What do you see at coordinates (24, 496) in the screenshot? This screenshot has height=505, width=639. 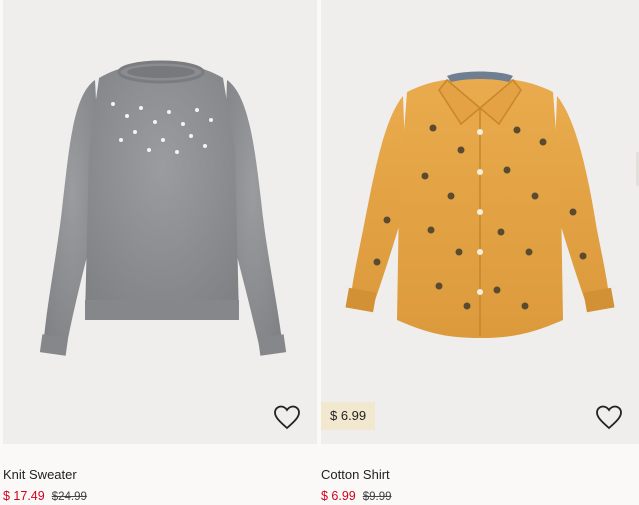 I see `sale-price: $ 17.49` at bounding box center [24, 496].